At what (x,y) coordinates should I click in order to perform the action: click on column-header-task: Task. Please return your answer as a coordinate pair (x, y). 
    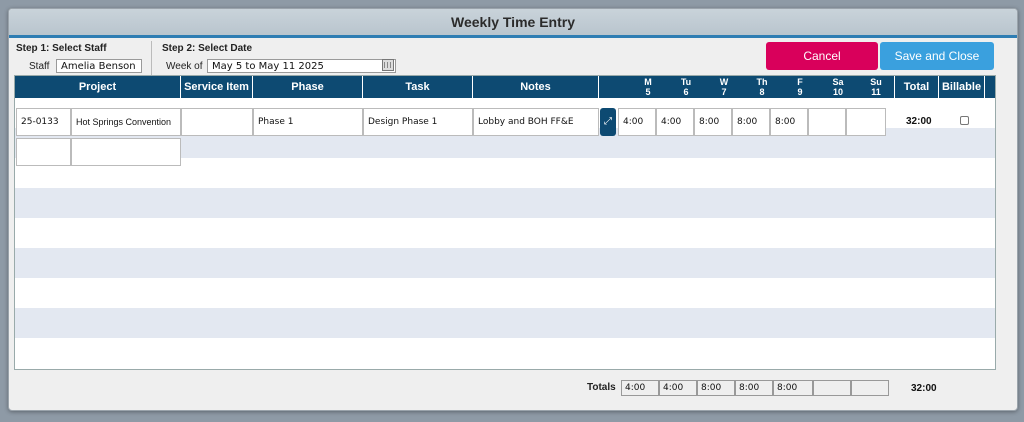
    Looking at the image, I should click on (418, 87).